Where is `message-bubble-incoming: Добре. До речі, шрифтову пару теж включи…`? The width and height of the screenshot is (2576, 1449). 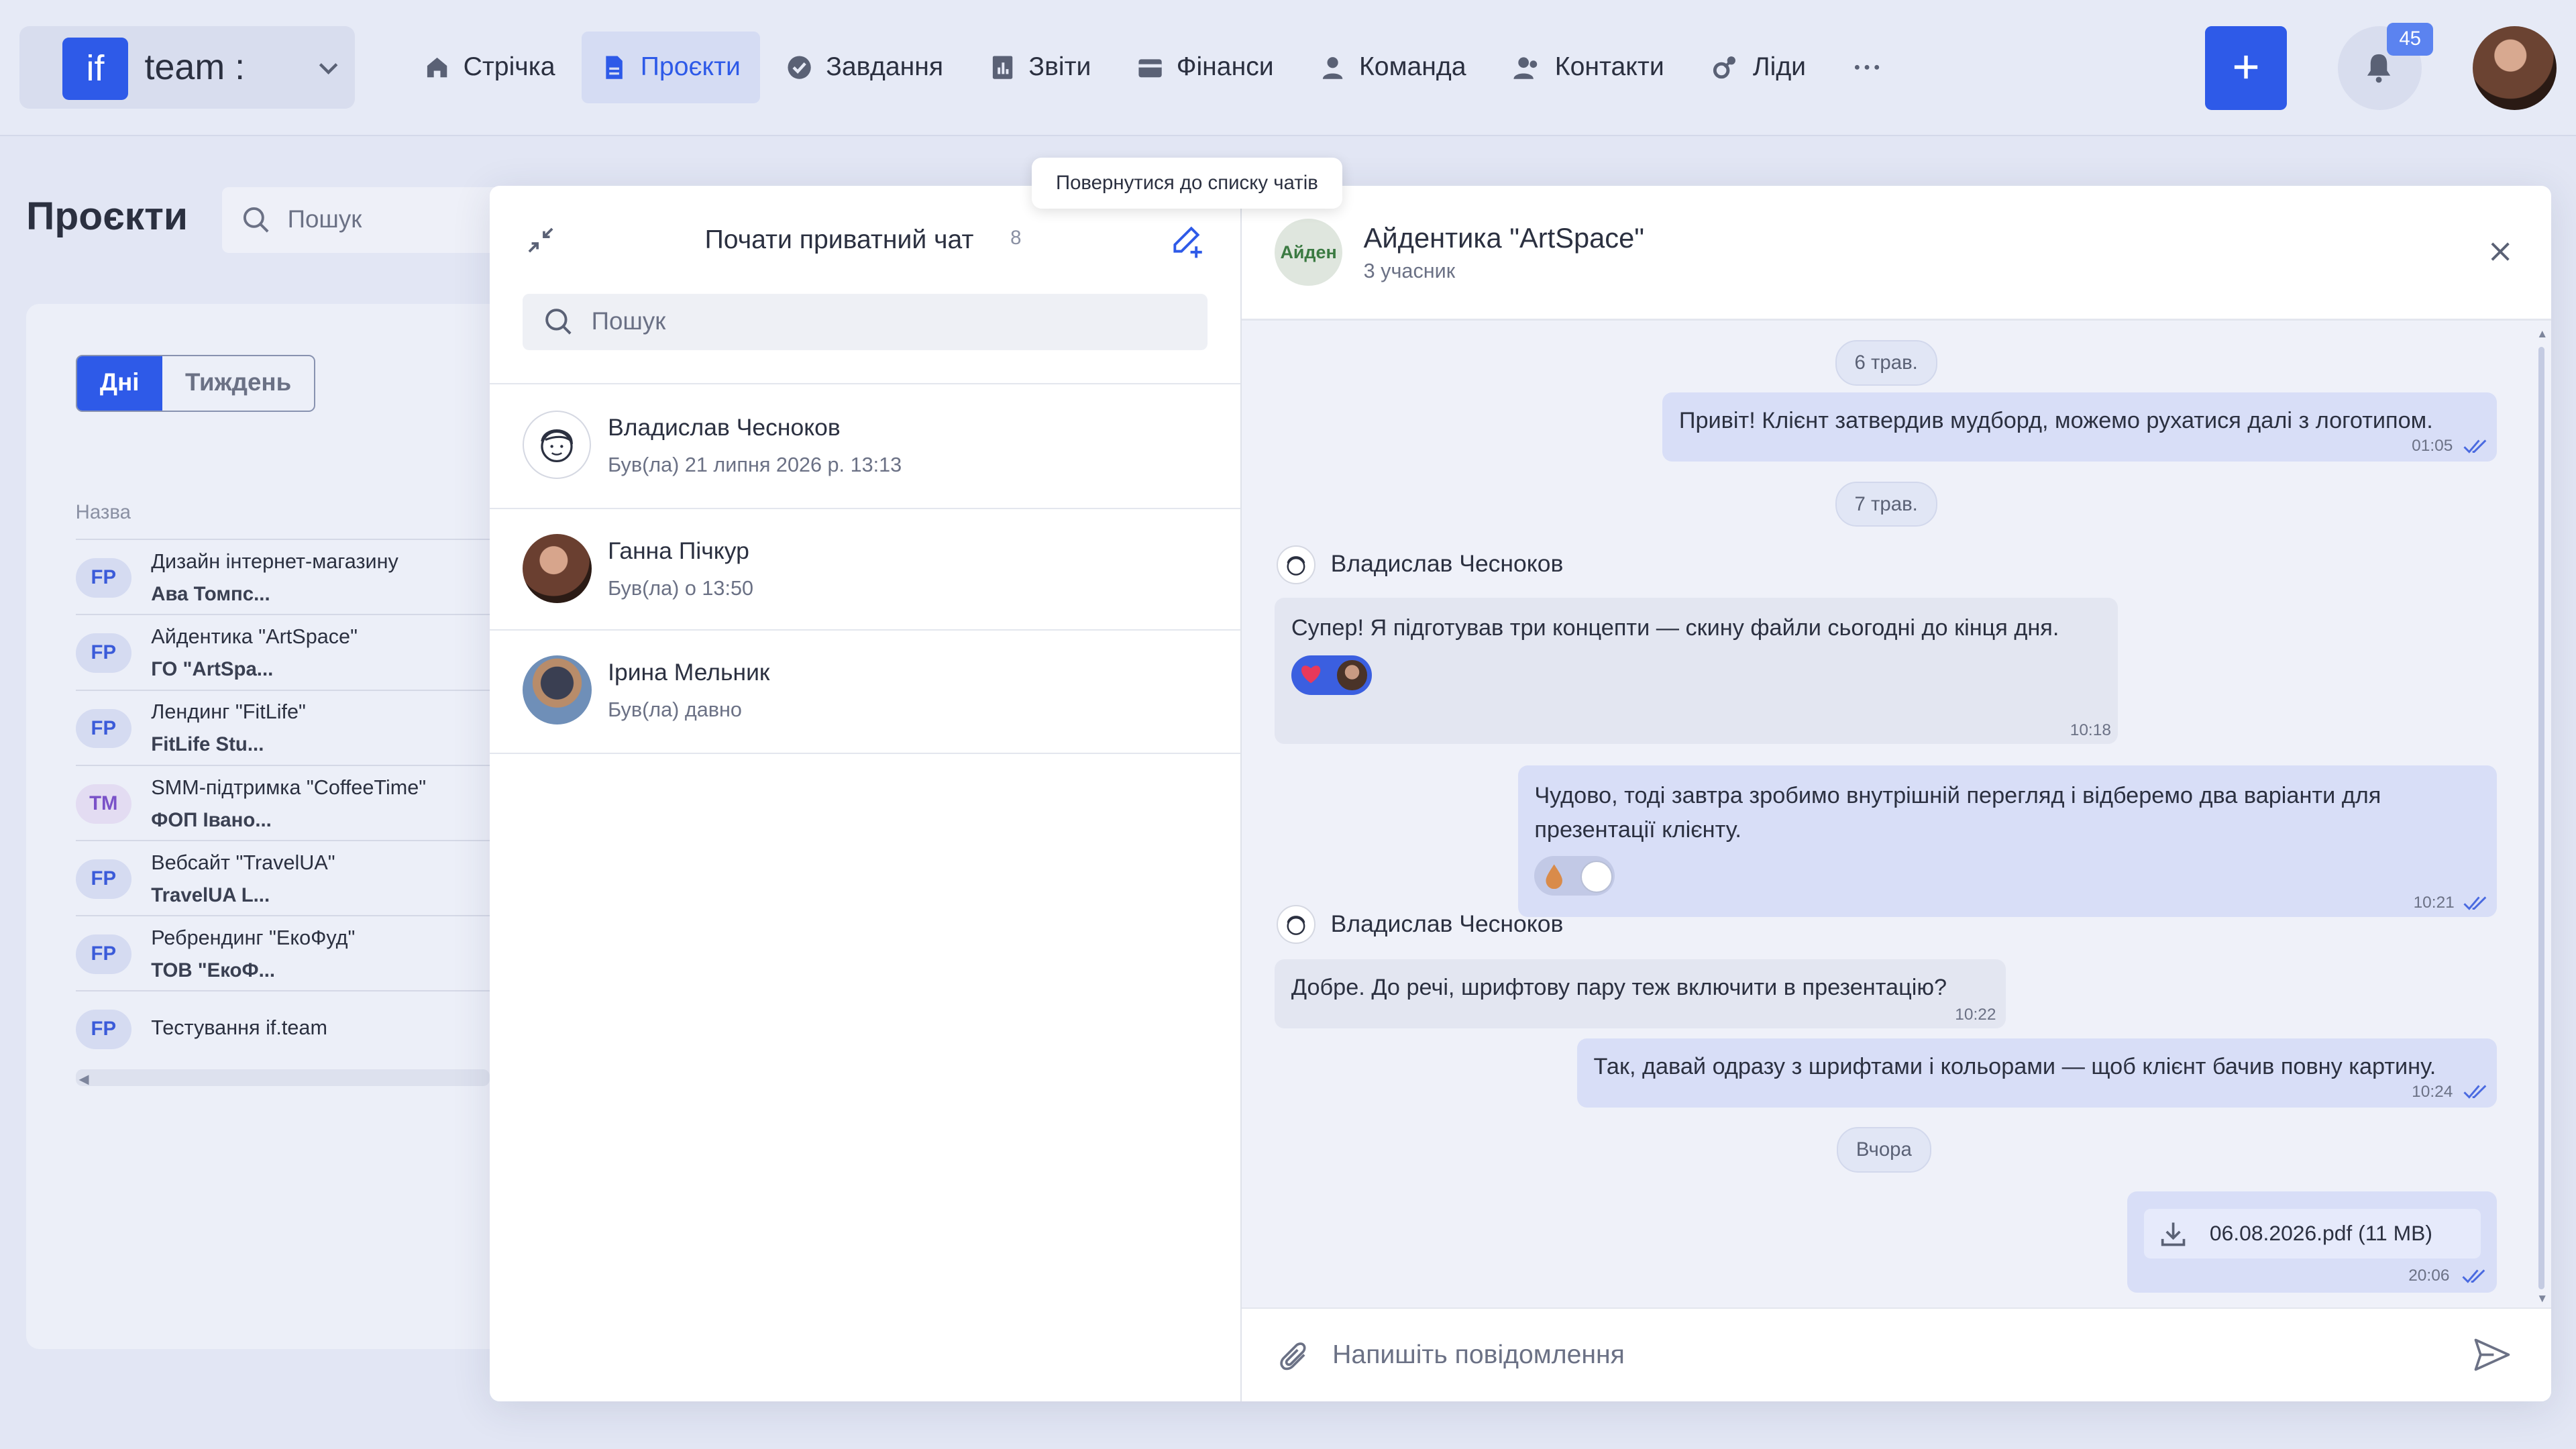 message-bubble-incoming: Добре. До речі, шрифтову пару теж включи… is located at coordinates (1640, 994).